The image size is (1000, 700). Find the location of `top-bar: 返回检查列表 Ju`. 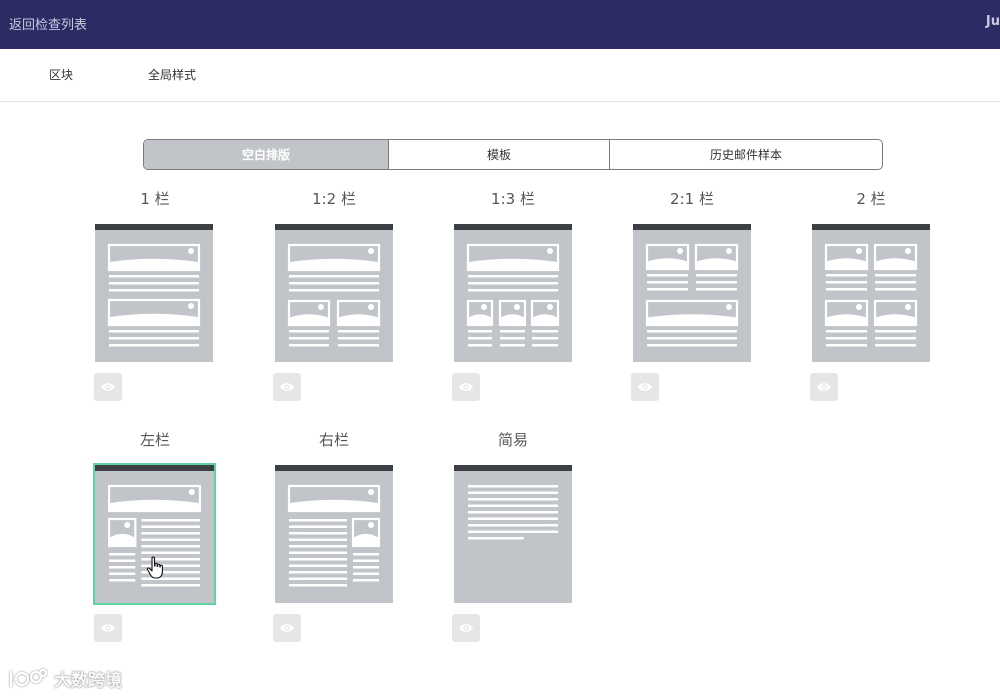

top-bar: 返回检查列表 Ju is located at coordinates (500, 24).